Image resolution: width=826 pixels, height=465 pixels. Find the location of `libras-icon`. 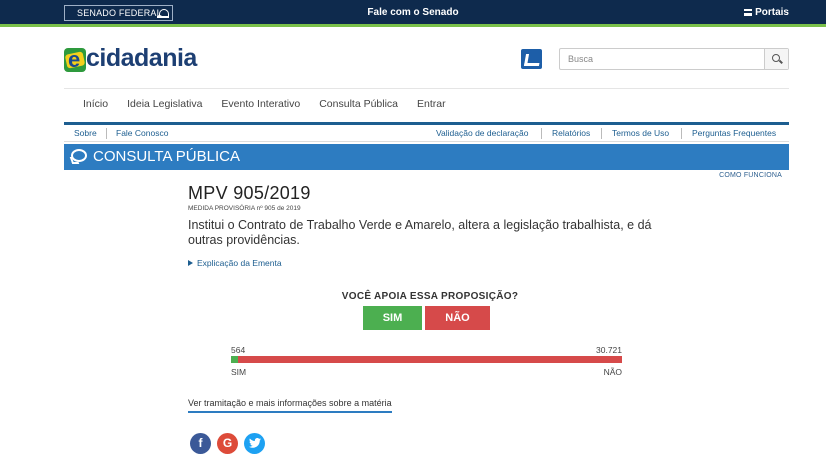

libras-icon is located at coordinates (531, 59).